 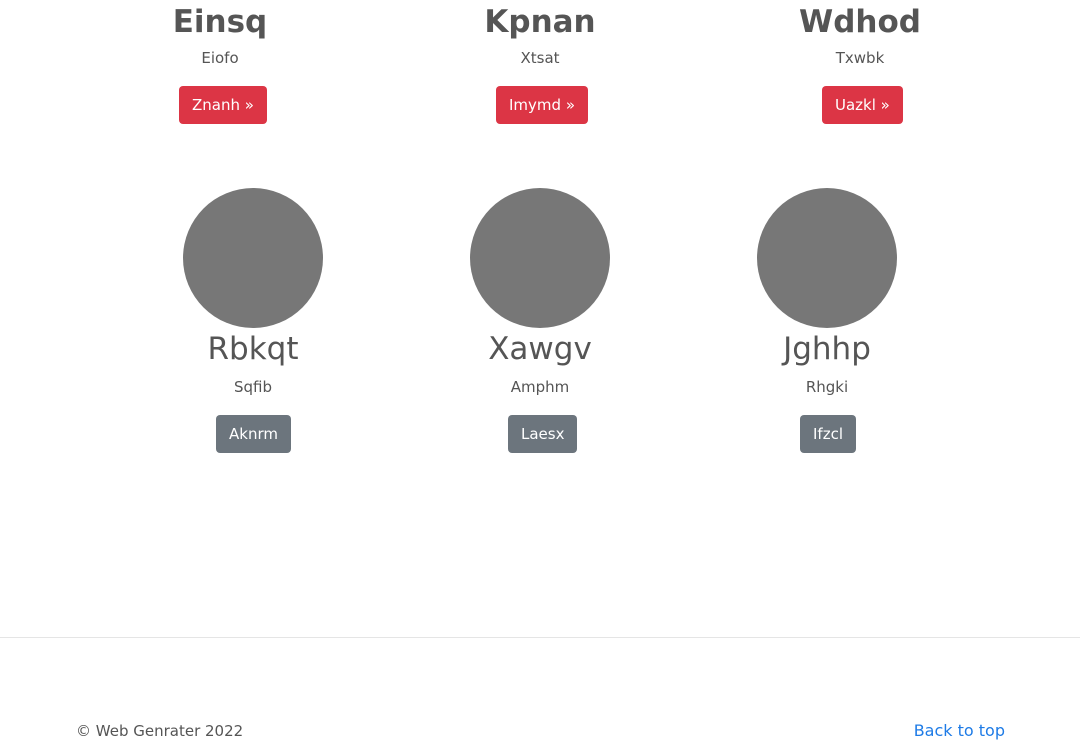 I want to click on member-text: Sqfib, so click(x=252, y=387).